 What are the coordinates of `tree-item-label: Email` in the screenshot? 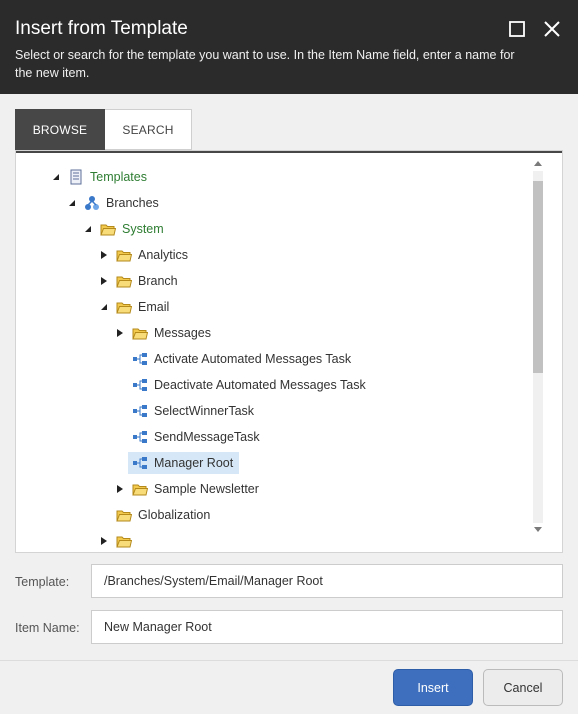 It's located at (154, 307).